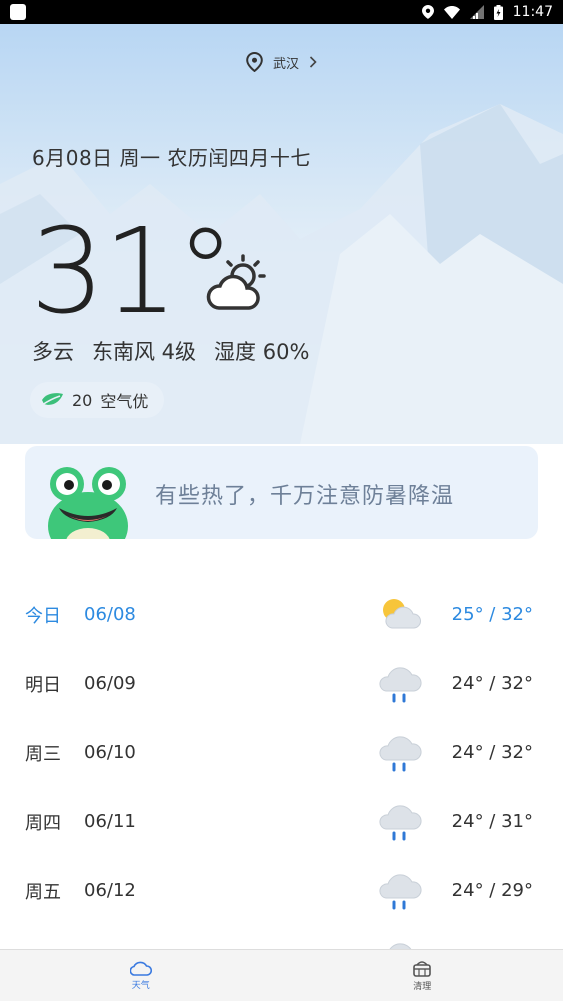 The height and width of the screenshot is (1001, 563). I want to click on battery-icon, so click(498, 12).